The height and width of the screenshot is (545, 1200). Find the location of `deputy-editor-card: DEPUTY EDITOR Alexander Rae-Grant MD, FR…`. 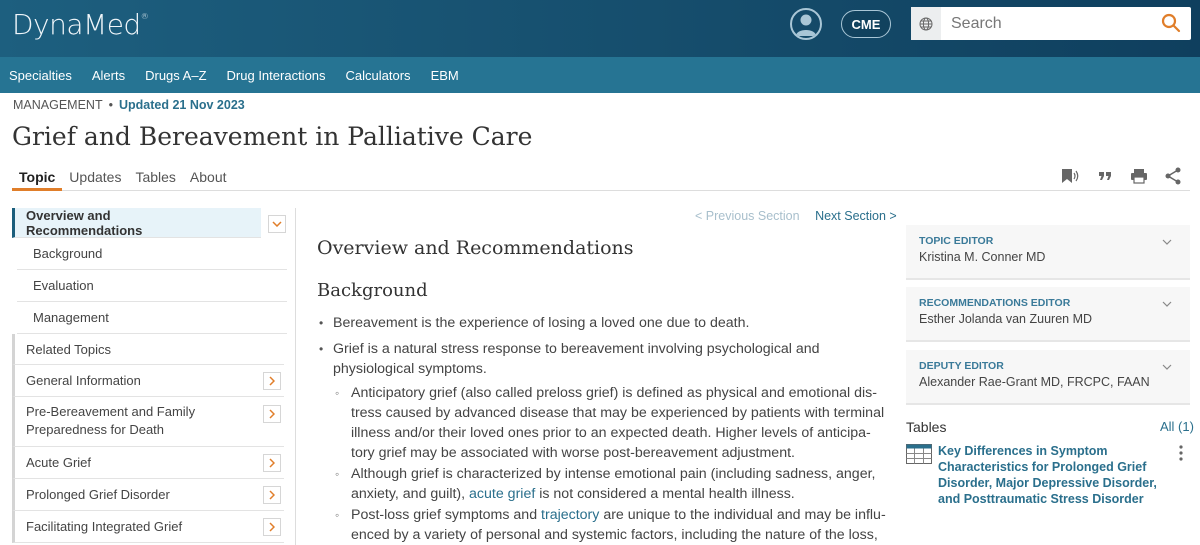

deputy-editor-card: DEPUTY EDITOR Alexander Rae-Grant MD, FR… is located at coordinates (1048, 377).